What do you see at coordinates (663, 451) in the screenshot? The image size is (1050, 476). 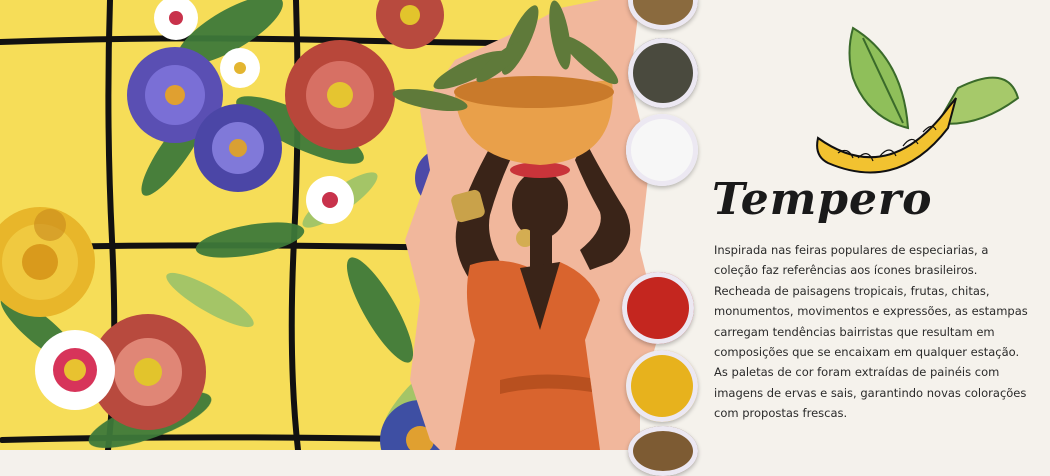 I see `spice-bowl-cumin` at bounding box center [663, 451].